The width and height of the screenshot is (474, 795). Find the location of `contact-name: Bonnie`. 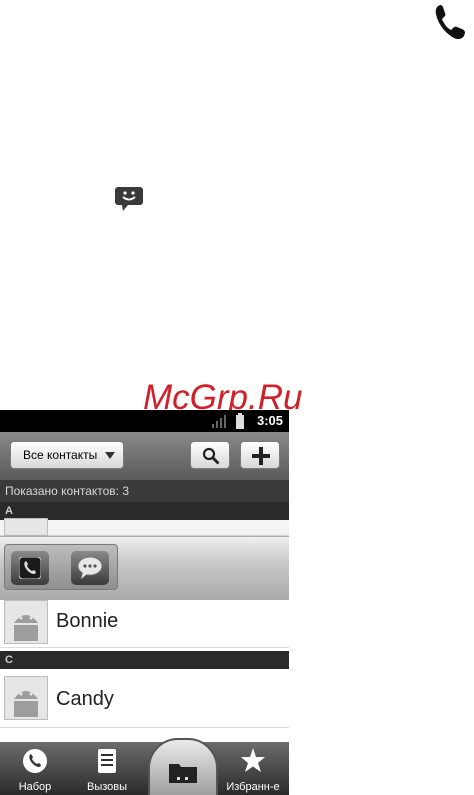

contact-name: Bonnie is located at coordinates (87, 621).